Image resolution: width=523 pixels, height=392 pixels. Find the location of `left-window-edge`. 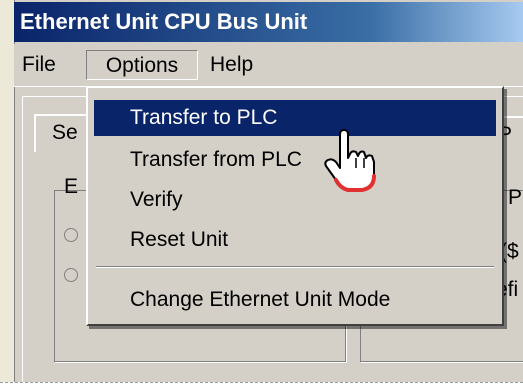

left-window-edge is located at coordinates (7, 196).